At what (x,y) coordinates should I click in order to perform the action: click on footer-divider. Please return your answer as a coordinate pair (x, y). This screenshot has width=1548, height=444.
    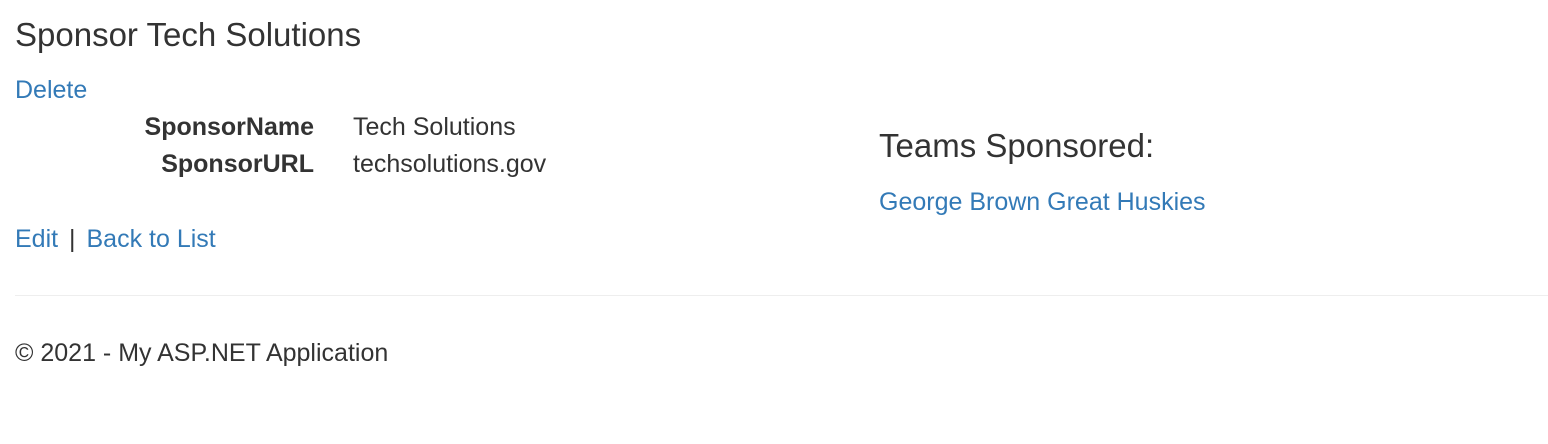
    Looking at the image, I should click on (781, 295).